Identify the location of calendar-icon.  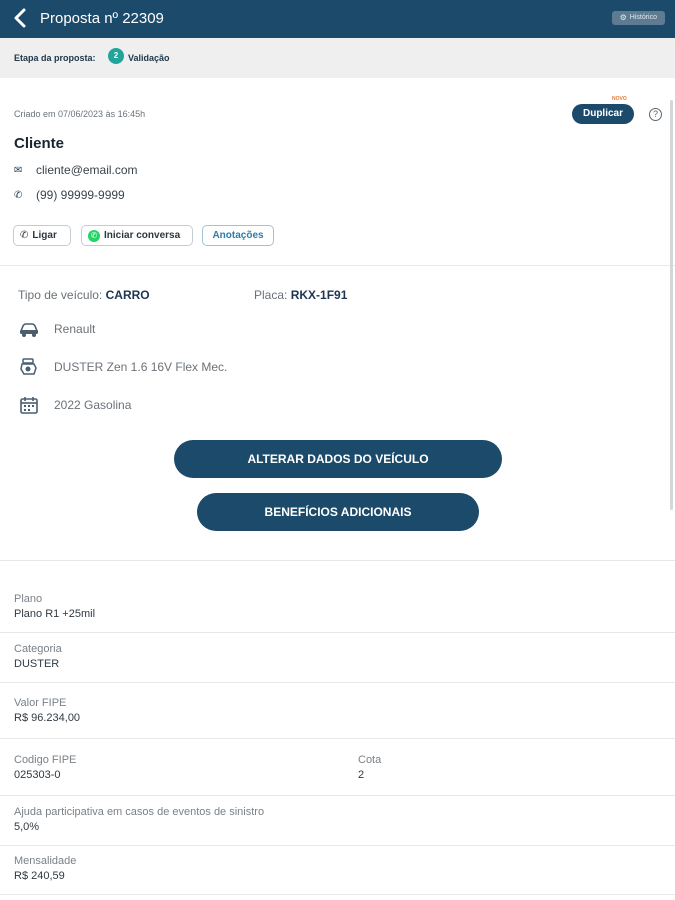
(29, 405).